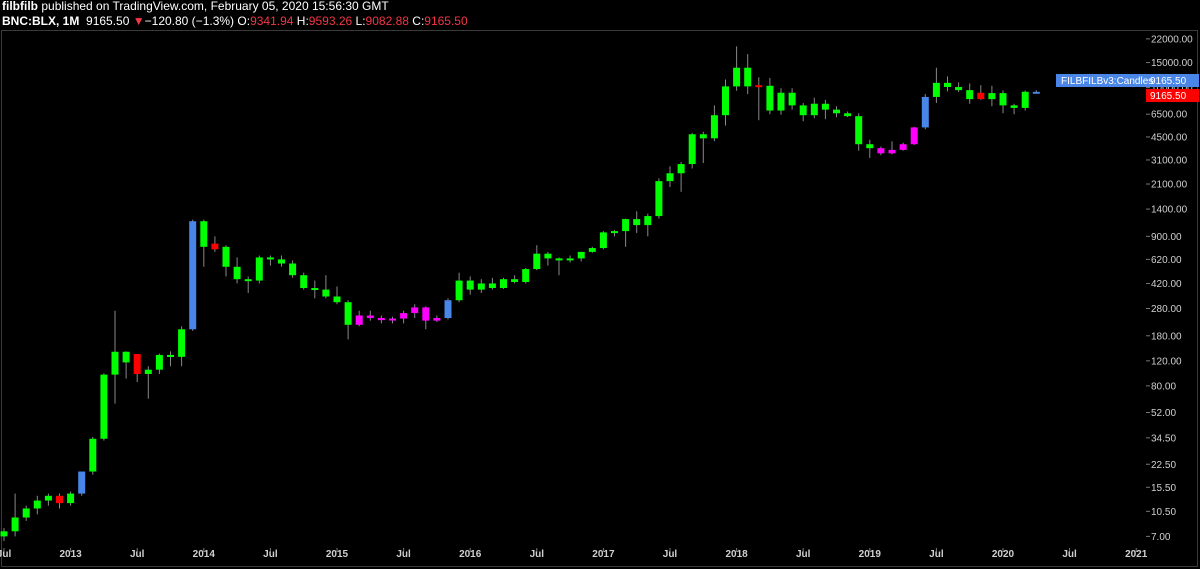  Describe the element at coordinates (1168, 81) in the screenshot. I see `indicator-value-label: 9165.50` at that location.